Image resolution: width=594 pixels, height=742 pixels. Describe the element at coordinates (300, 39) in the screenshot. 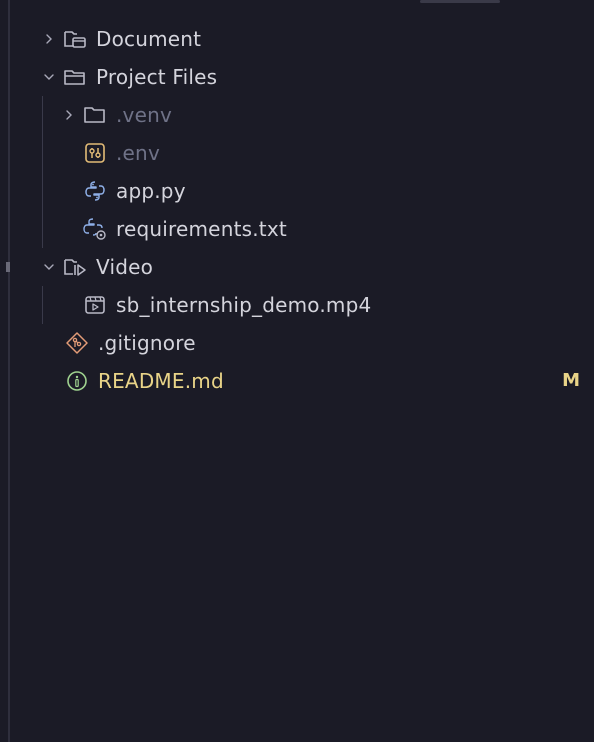

I see `tree-item-document-folder: Document` at that location.